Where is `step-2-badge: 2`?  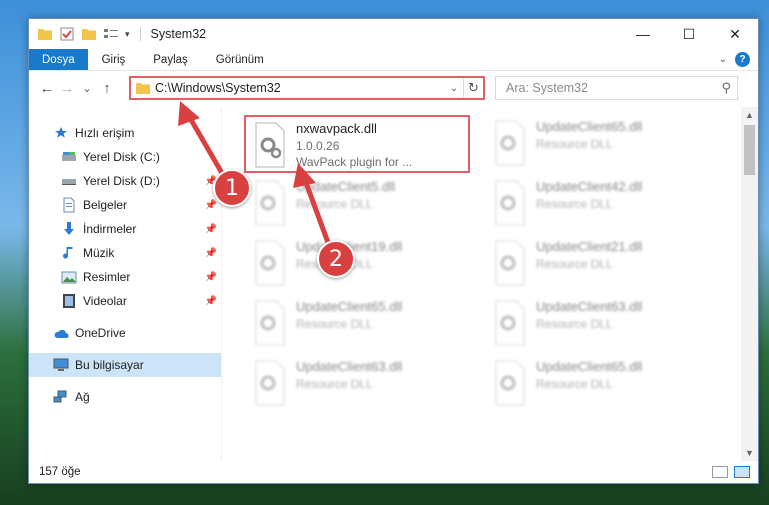
step-2-badge: 2 is located at coordinates (336, 259).